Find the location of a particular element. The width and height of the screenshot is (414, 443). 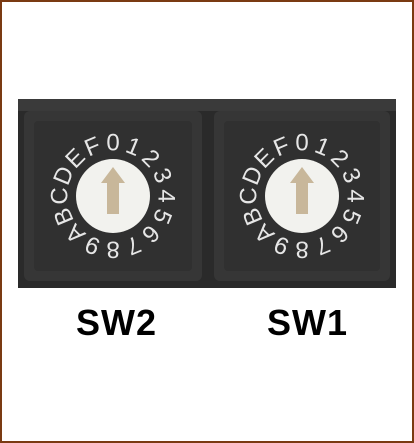

sw2-dial-char: 0 is located at coordinates (112, 143).